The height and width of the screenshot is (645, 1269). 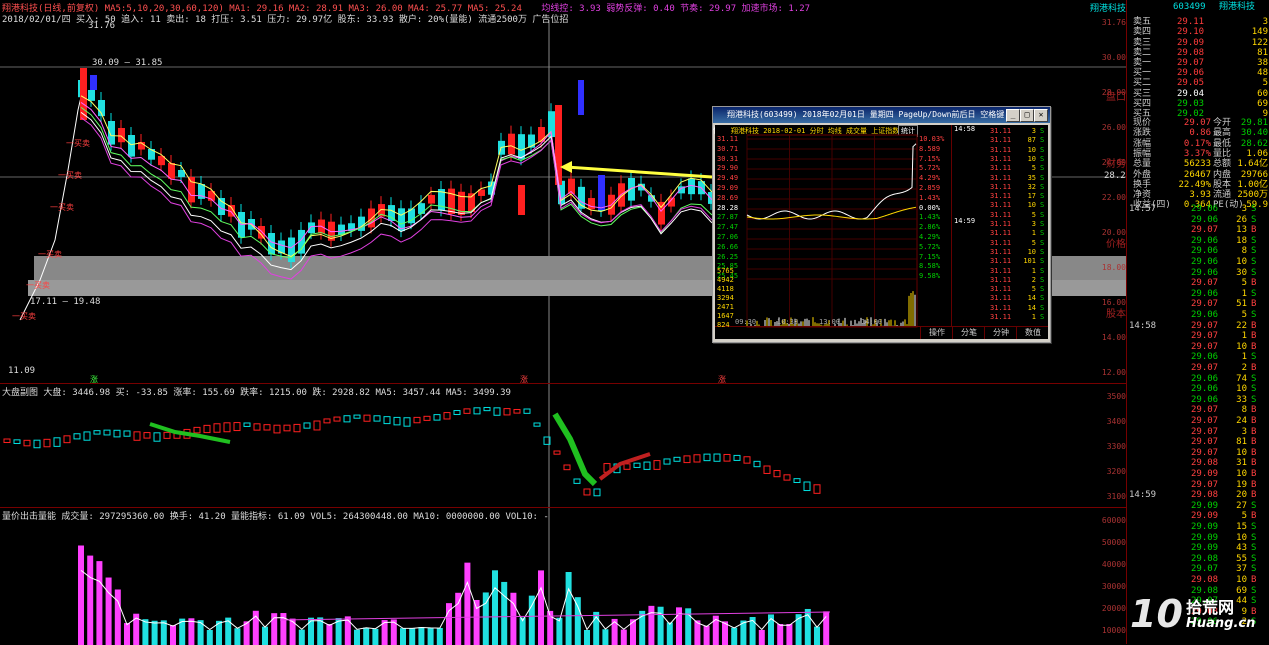 What do you see at coordinates (1116, 471) in the screenshot?
I see `axis-tick: 3200` at bounding box center [1116, 471].